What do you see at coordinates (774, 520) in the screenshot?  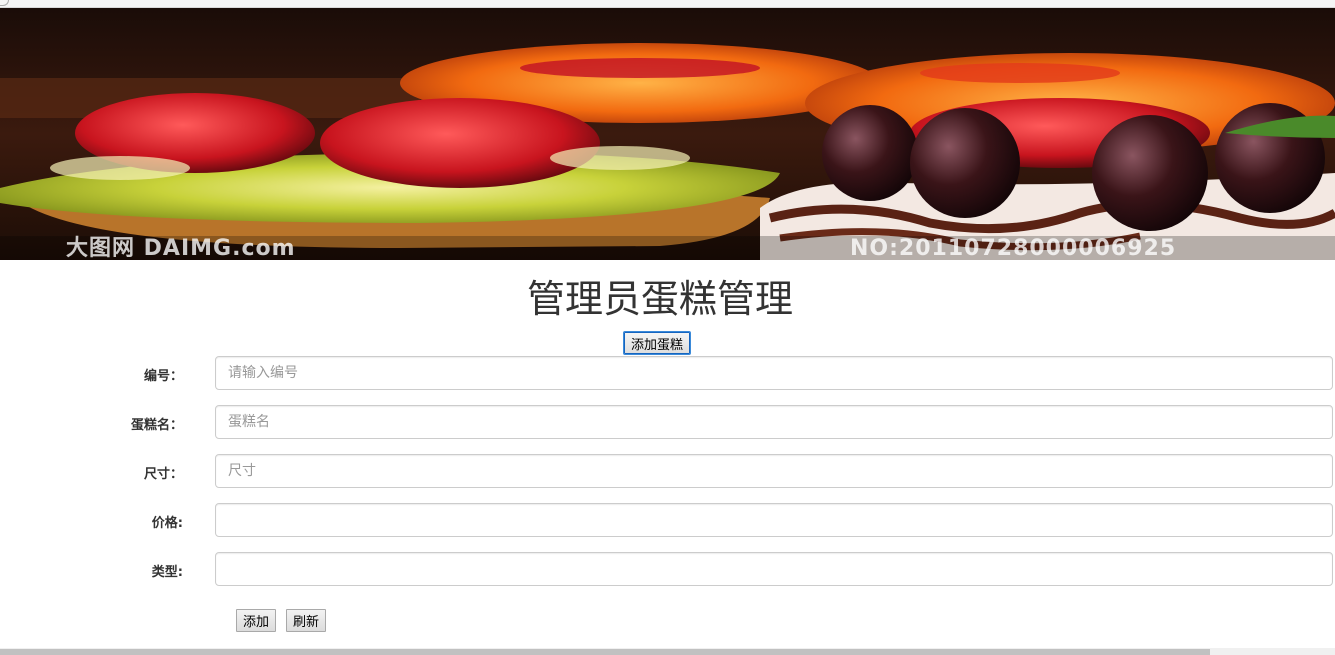 I see `price-input` at bounding box center [774, 520].